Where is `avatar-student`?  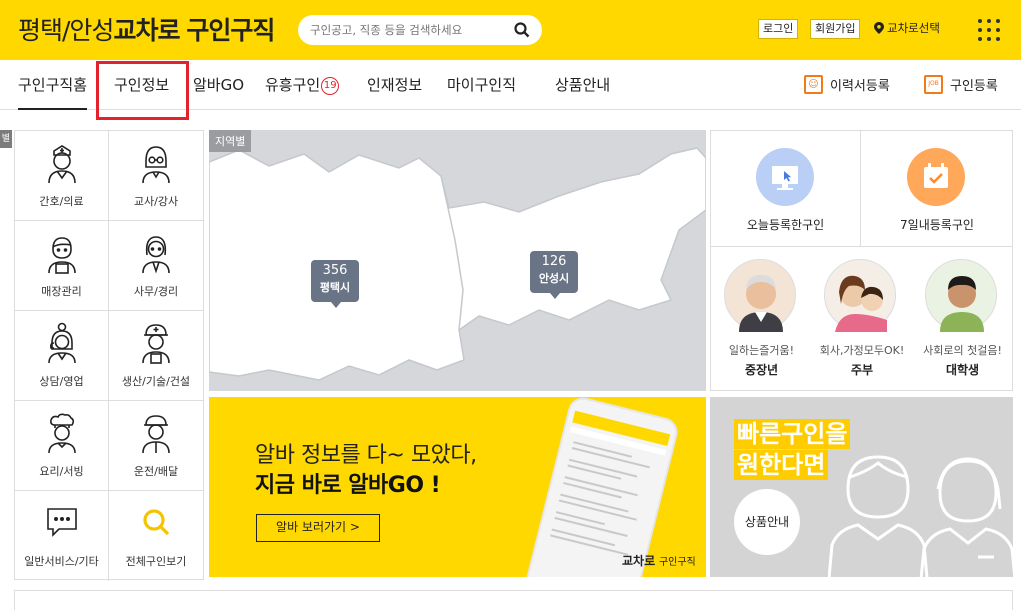 avatar-student is located at coordinates (961, 295).